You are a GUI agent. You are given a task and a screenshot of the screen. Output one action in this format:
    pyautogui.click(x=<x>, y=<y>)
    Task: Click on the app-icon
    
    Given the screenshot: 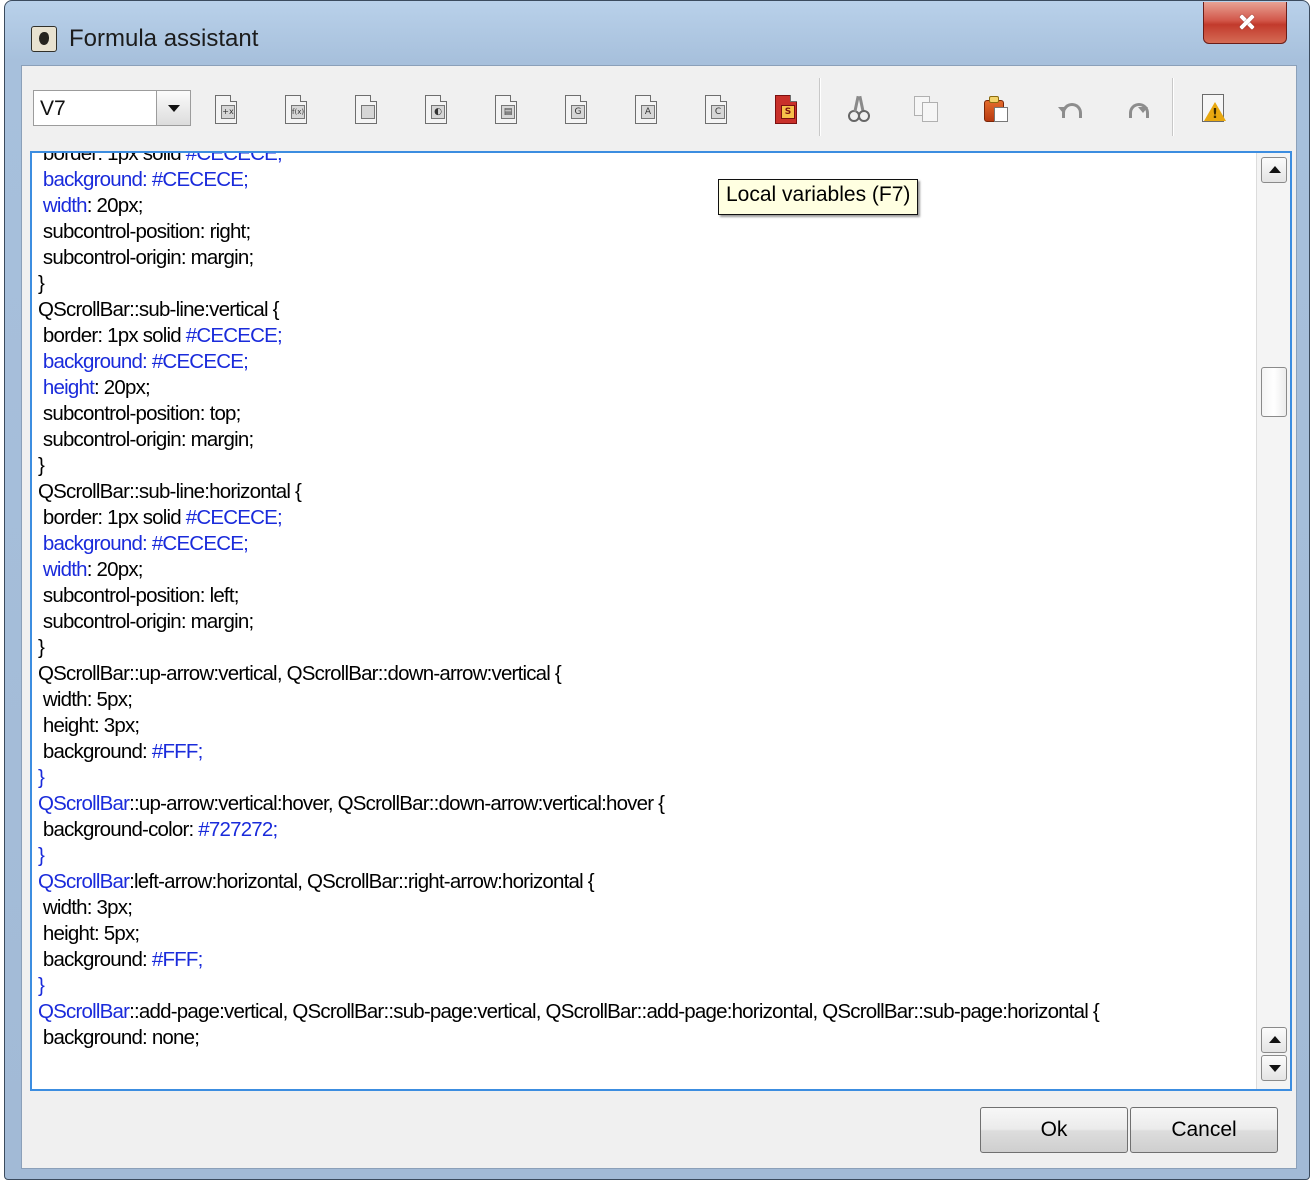 What is the action you would take?
    pyautogui.click(x=44, y=39)
    